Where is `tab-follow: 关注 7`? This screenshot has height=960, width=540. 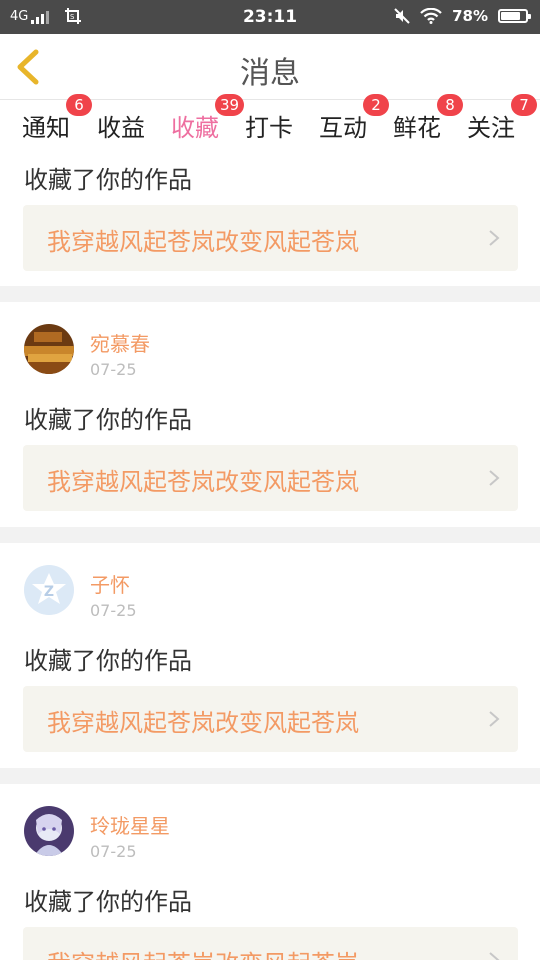 tab-follow: 关注 7 is located at coordinates (502, 118).